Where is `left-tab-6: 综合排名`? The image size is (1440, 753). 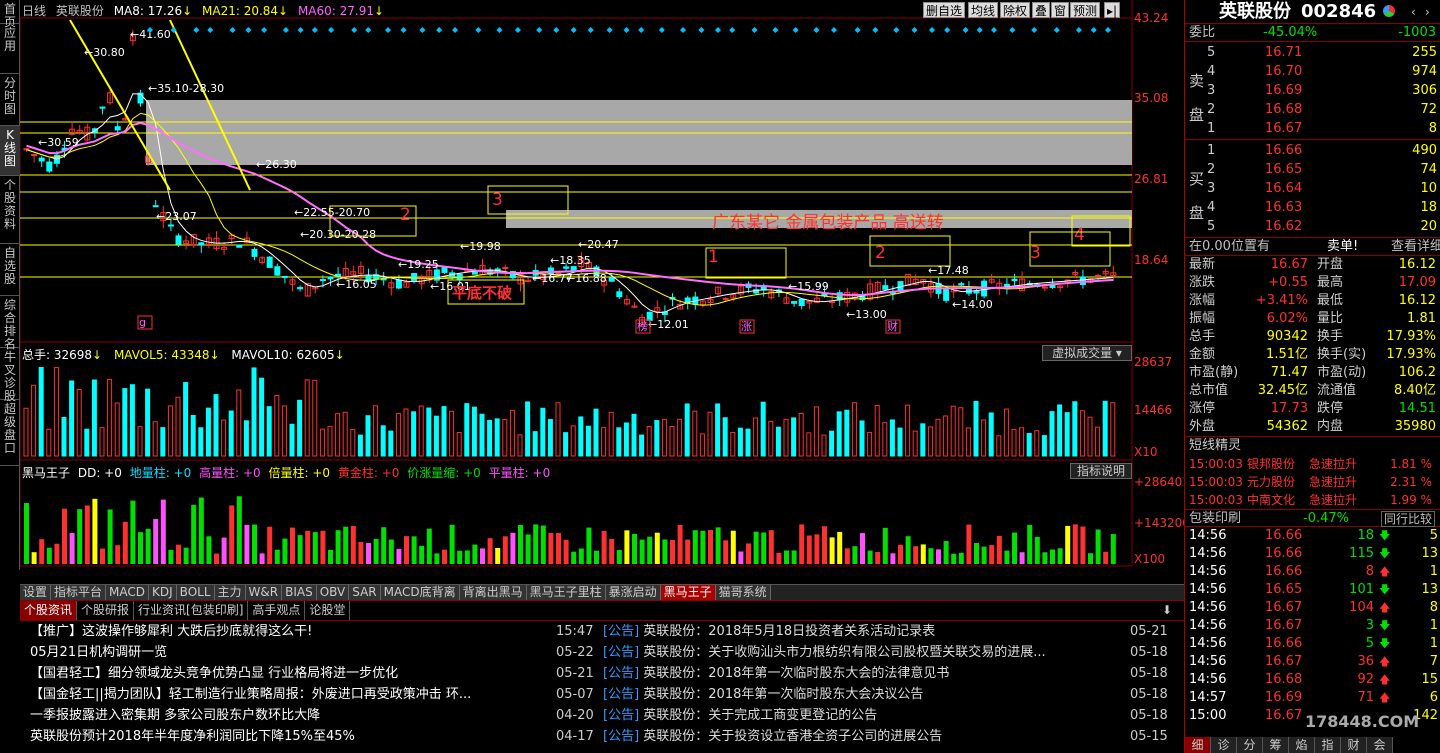
left-tab-6: 综合排名 is located at coordinates (10, 323).